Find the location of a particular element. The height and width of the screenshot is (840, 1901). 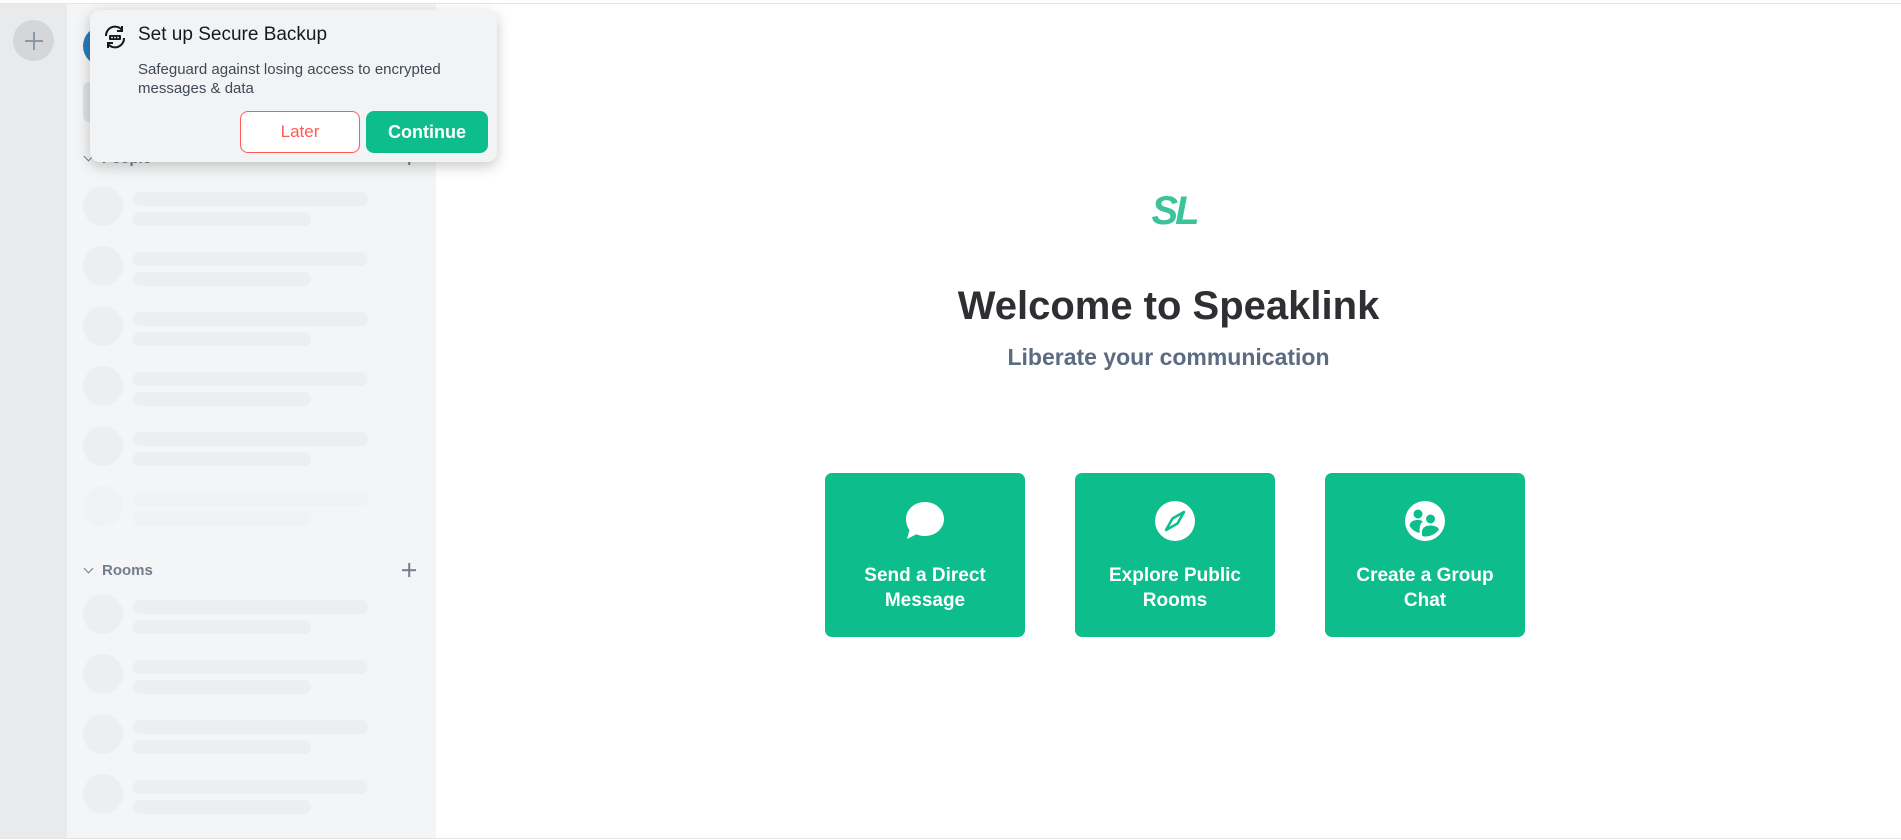

add-room-button is located at coordinates (409, 570).